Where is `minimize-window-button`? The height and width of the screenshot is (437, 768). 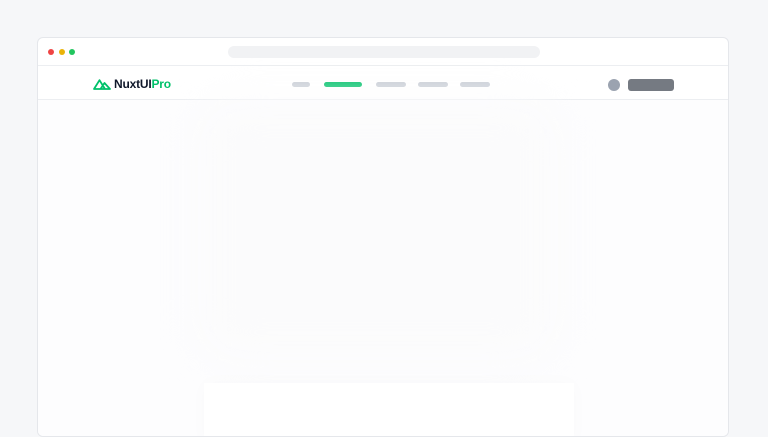 minimize-window-button is located at coordinates (62, 52).